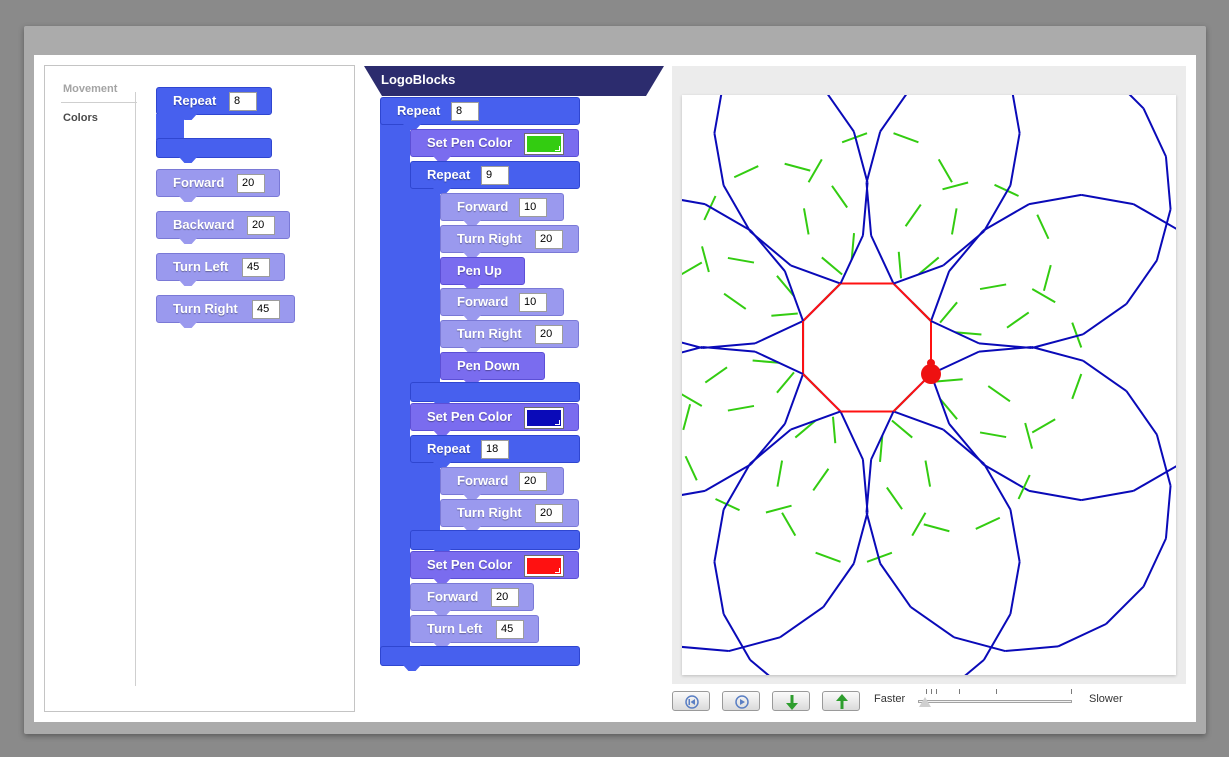 The height and width of the screenshot is (757, 1229). What do you see at coordinates (472, 597) in the screenshot?
I see `forward-20-block-final: Forward 20` at bounding box center [472, 597].